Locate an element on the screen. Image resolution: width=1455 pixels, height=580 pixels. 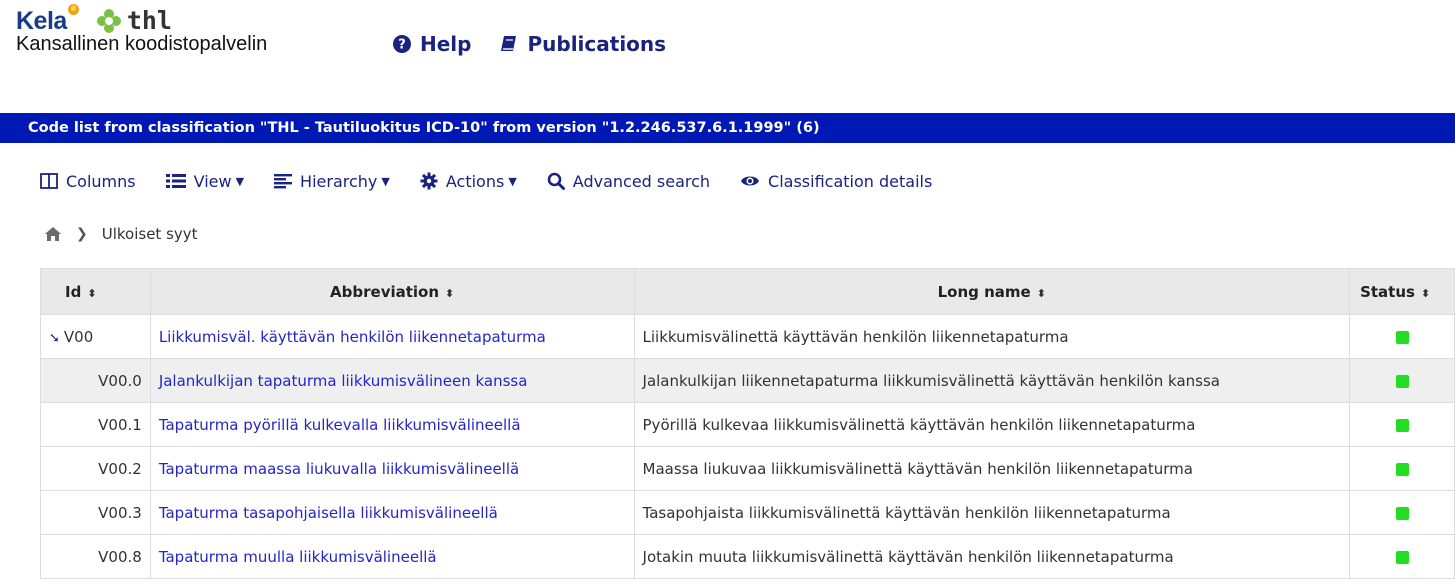
abbreviation-column-header: Abbreviation ⬍ is located at coordinates (392, 291).